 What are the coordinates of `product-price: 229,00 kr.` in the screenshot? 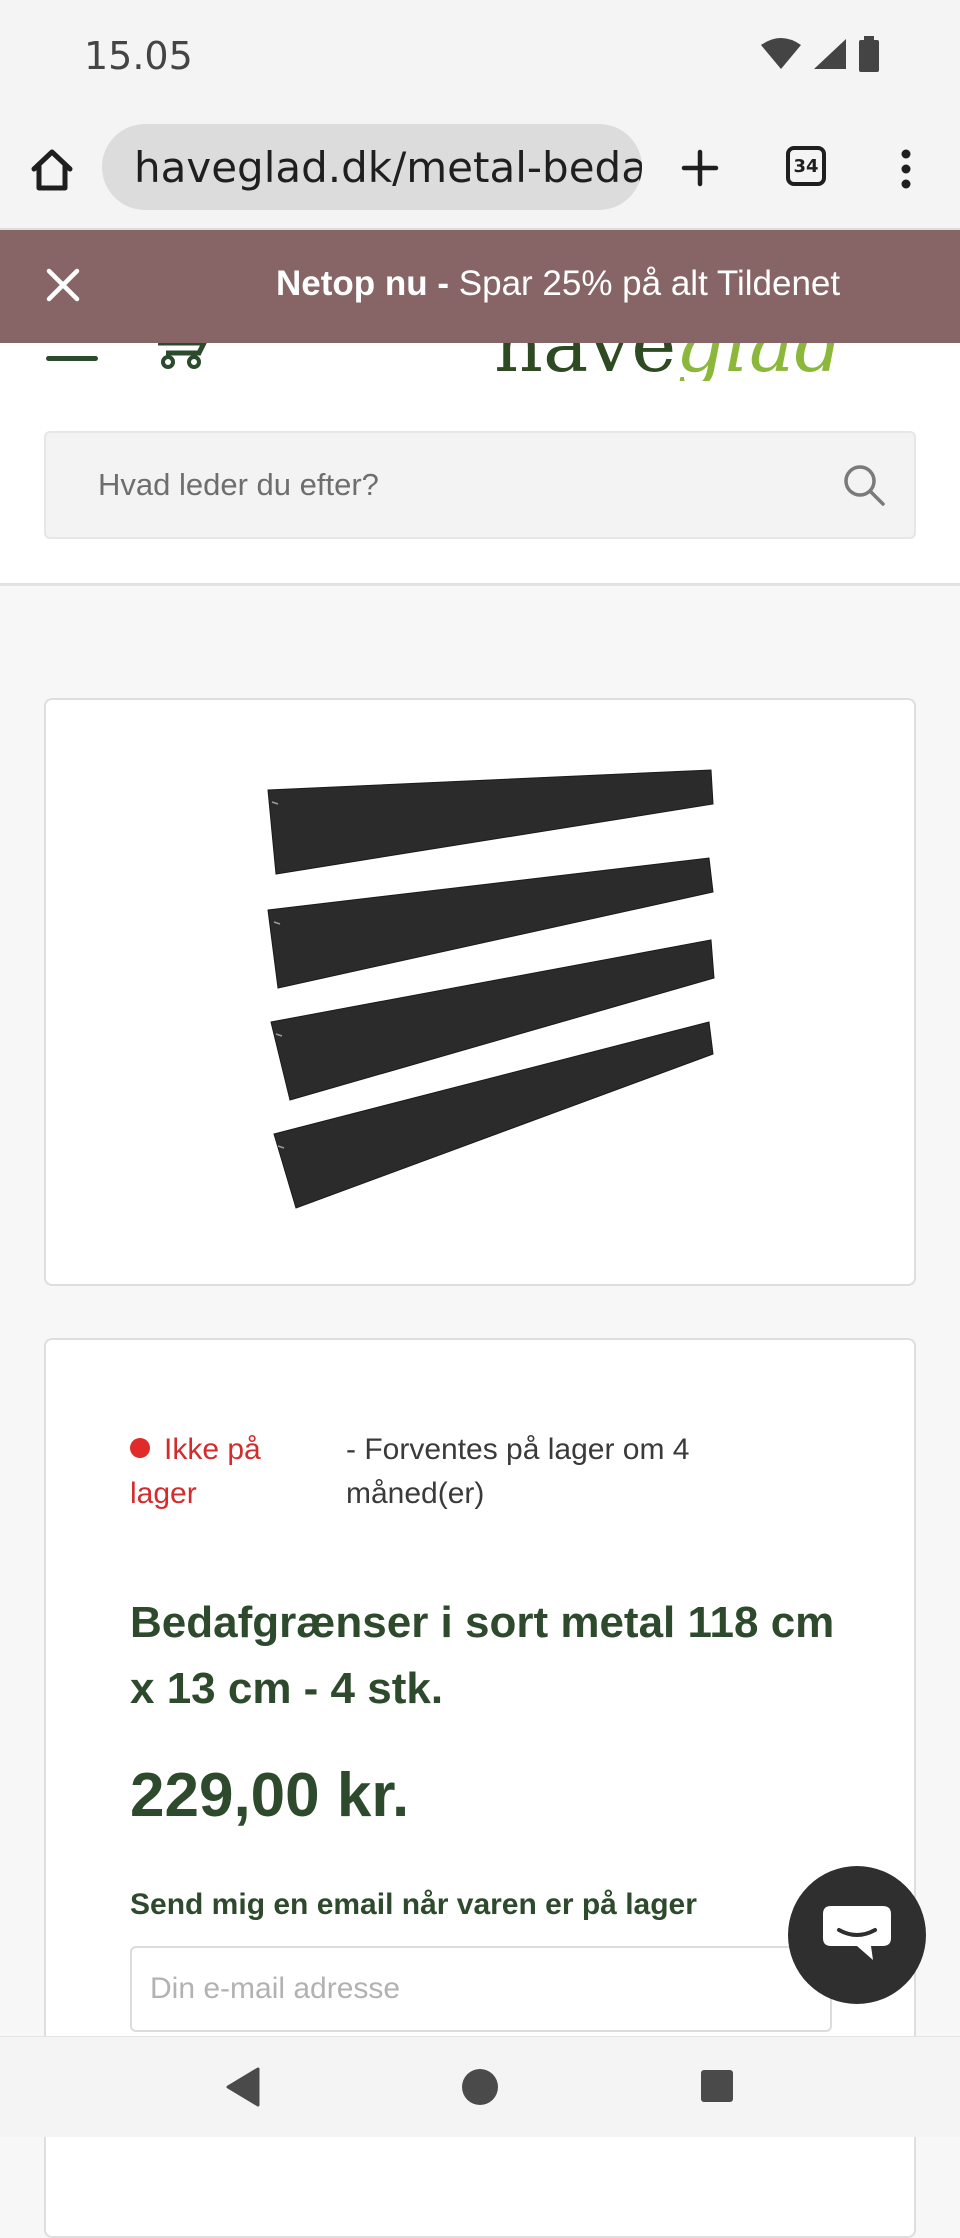 It's located at (270, 1795).